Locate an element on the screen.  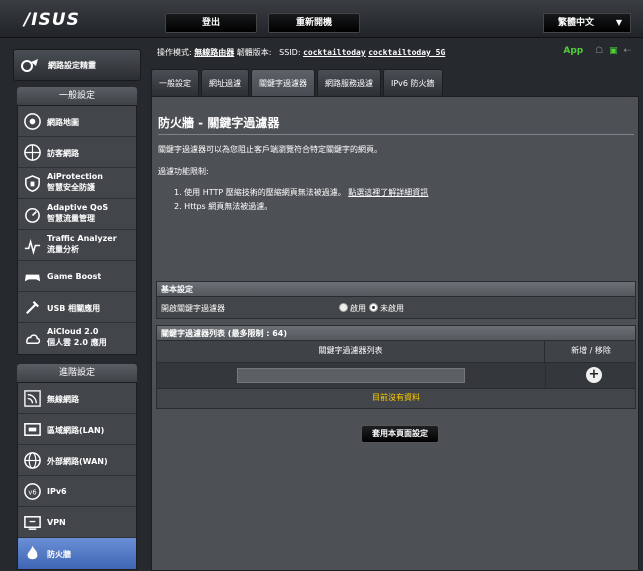
sidebar-item-label: Adaptive QoS is located at coordinates (78, 207).